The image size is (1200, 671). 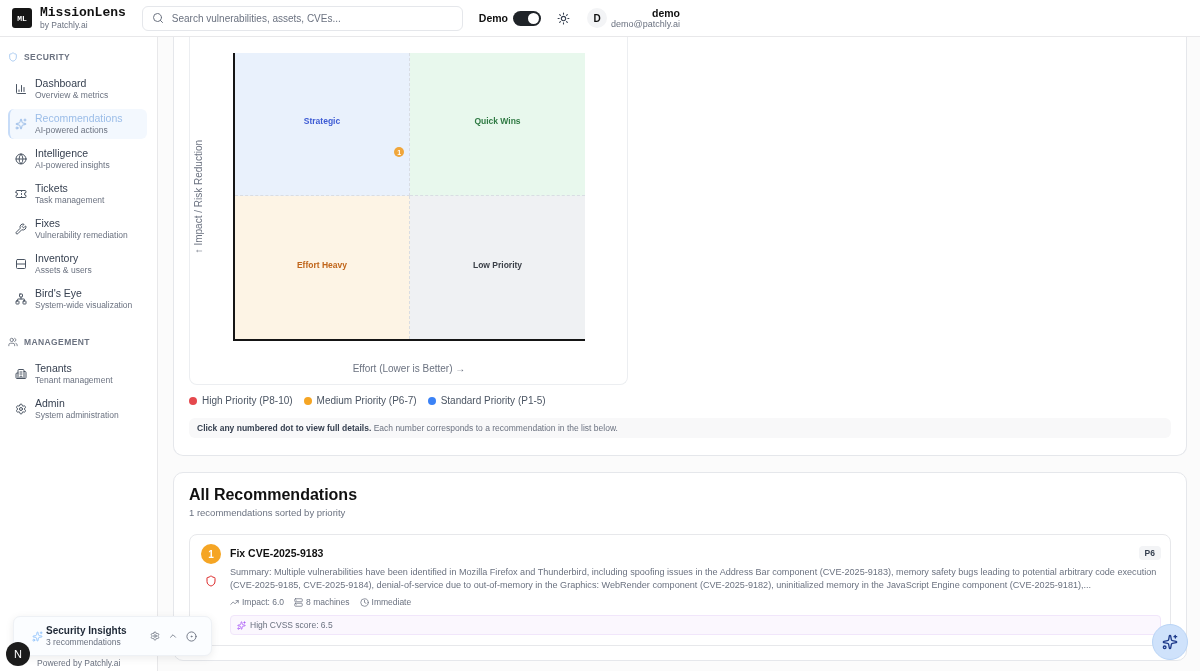 What do you see at coordinates (157, 18) in the screenshot?
I see `search-icon` at bounding box center [157, 18].